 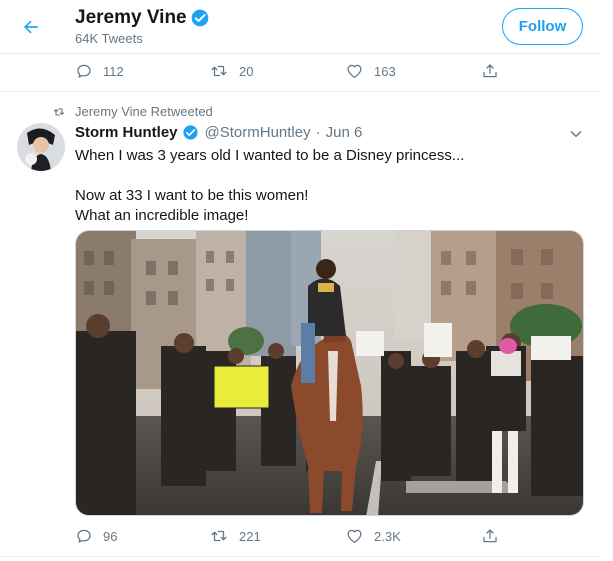 I want to click on retweet-context: Jeremy Vine Retweeted, so click(x=132, y=111).